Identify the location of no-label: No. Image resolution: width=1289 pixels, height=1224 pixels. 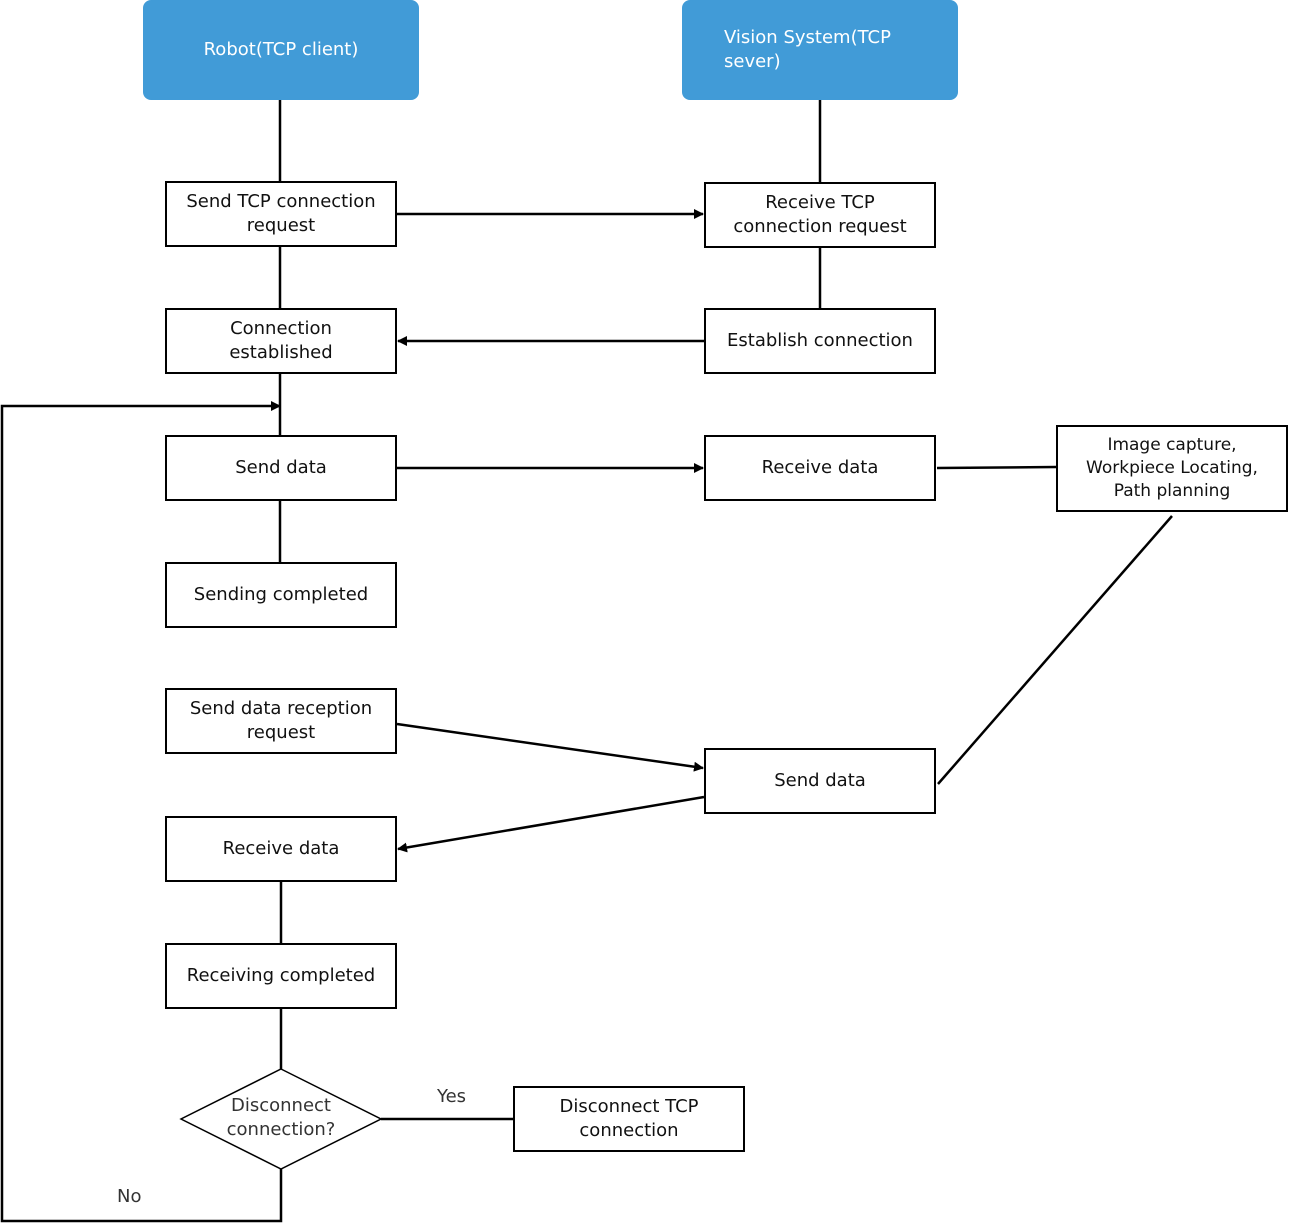
(129, 1196).